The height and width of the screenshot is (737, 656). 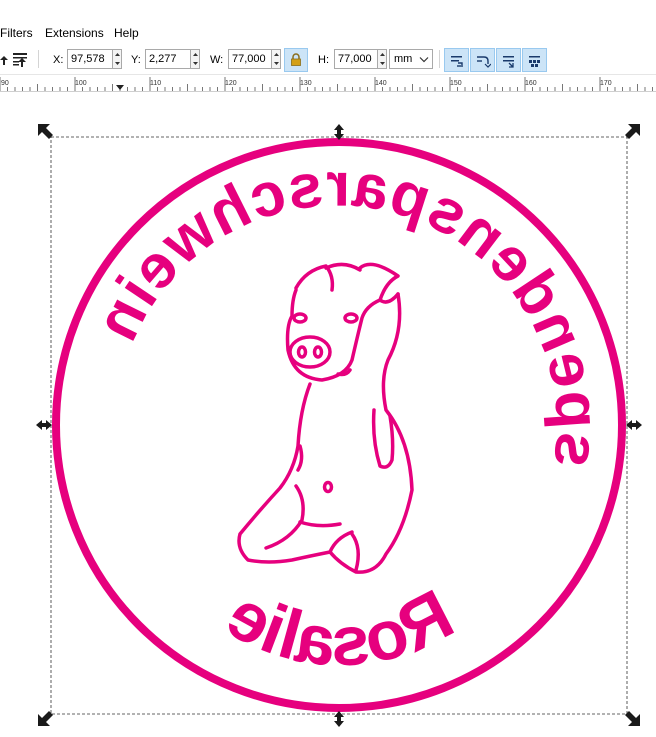 I want to click on scale-corners-toggle, so click(x=482, y=60).